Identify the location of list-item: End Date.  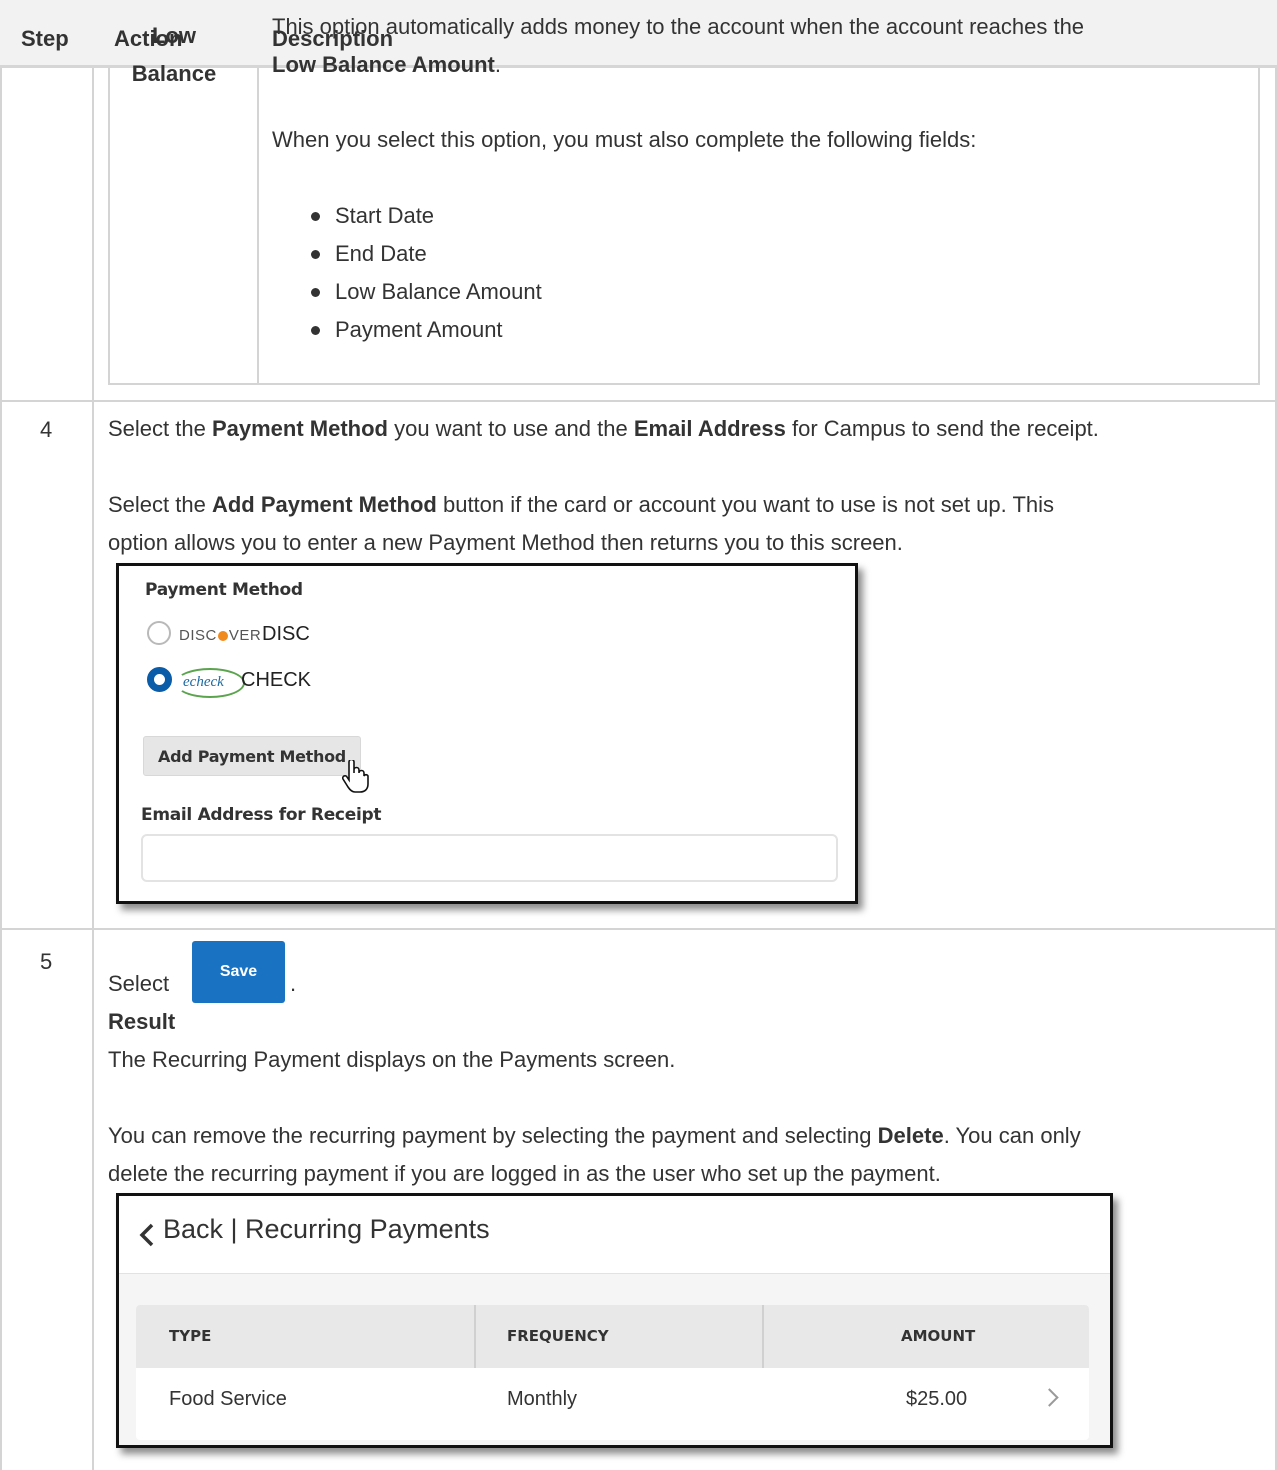
(426, 254).